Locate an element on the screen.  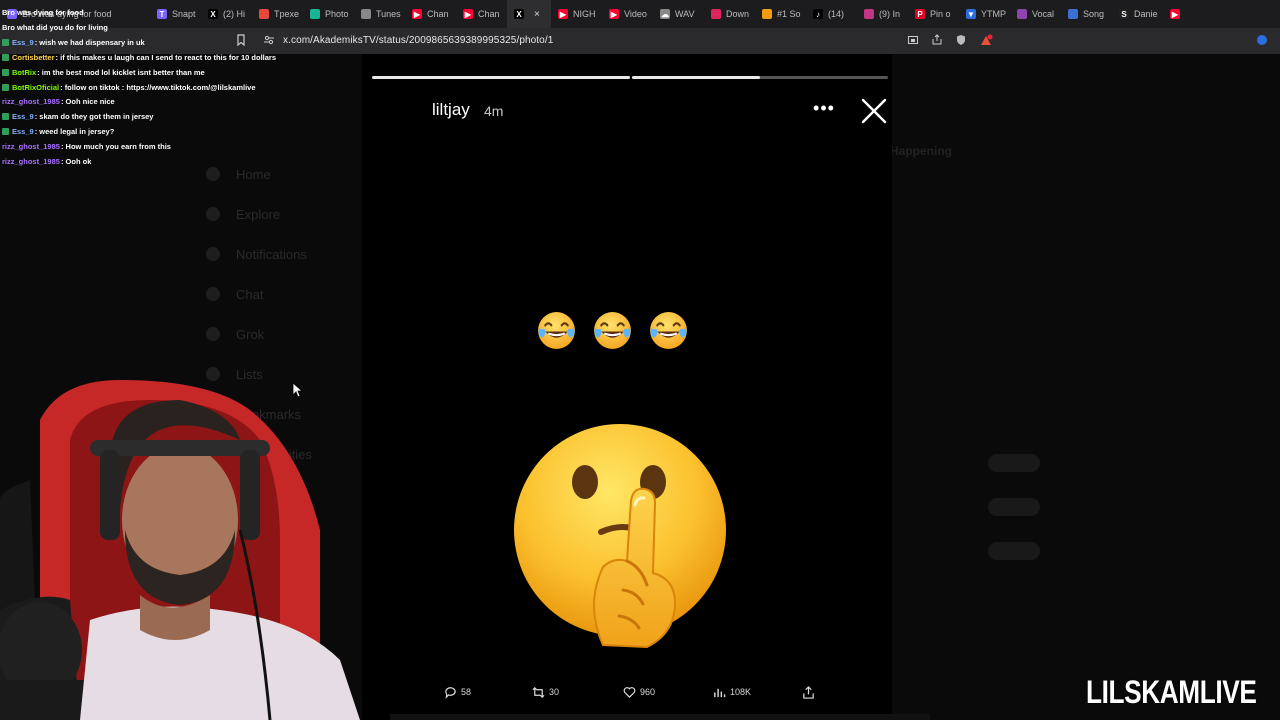
close-button is located at coordinates (874, 111).